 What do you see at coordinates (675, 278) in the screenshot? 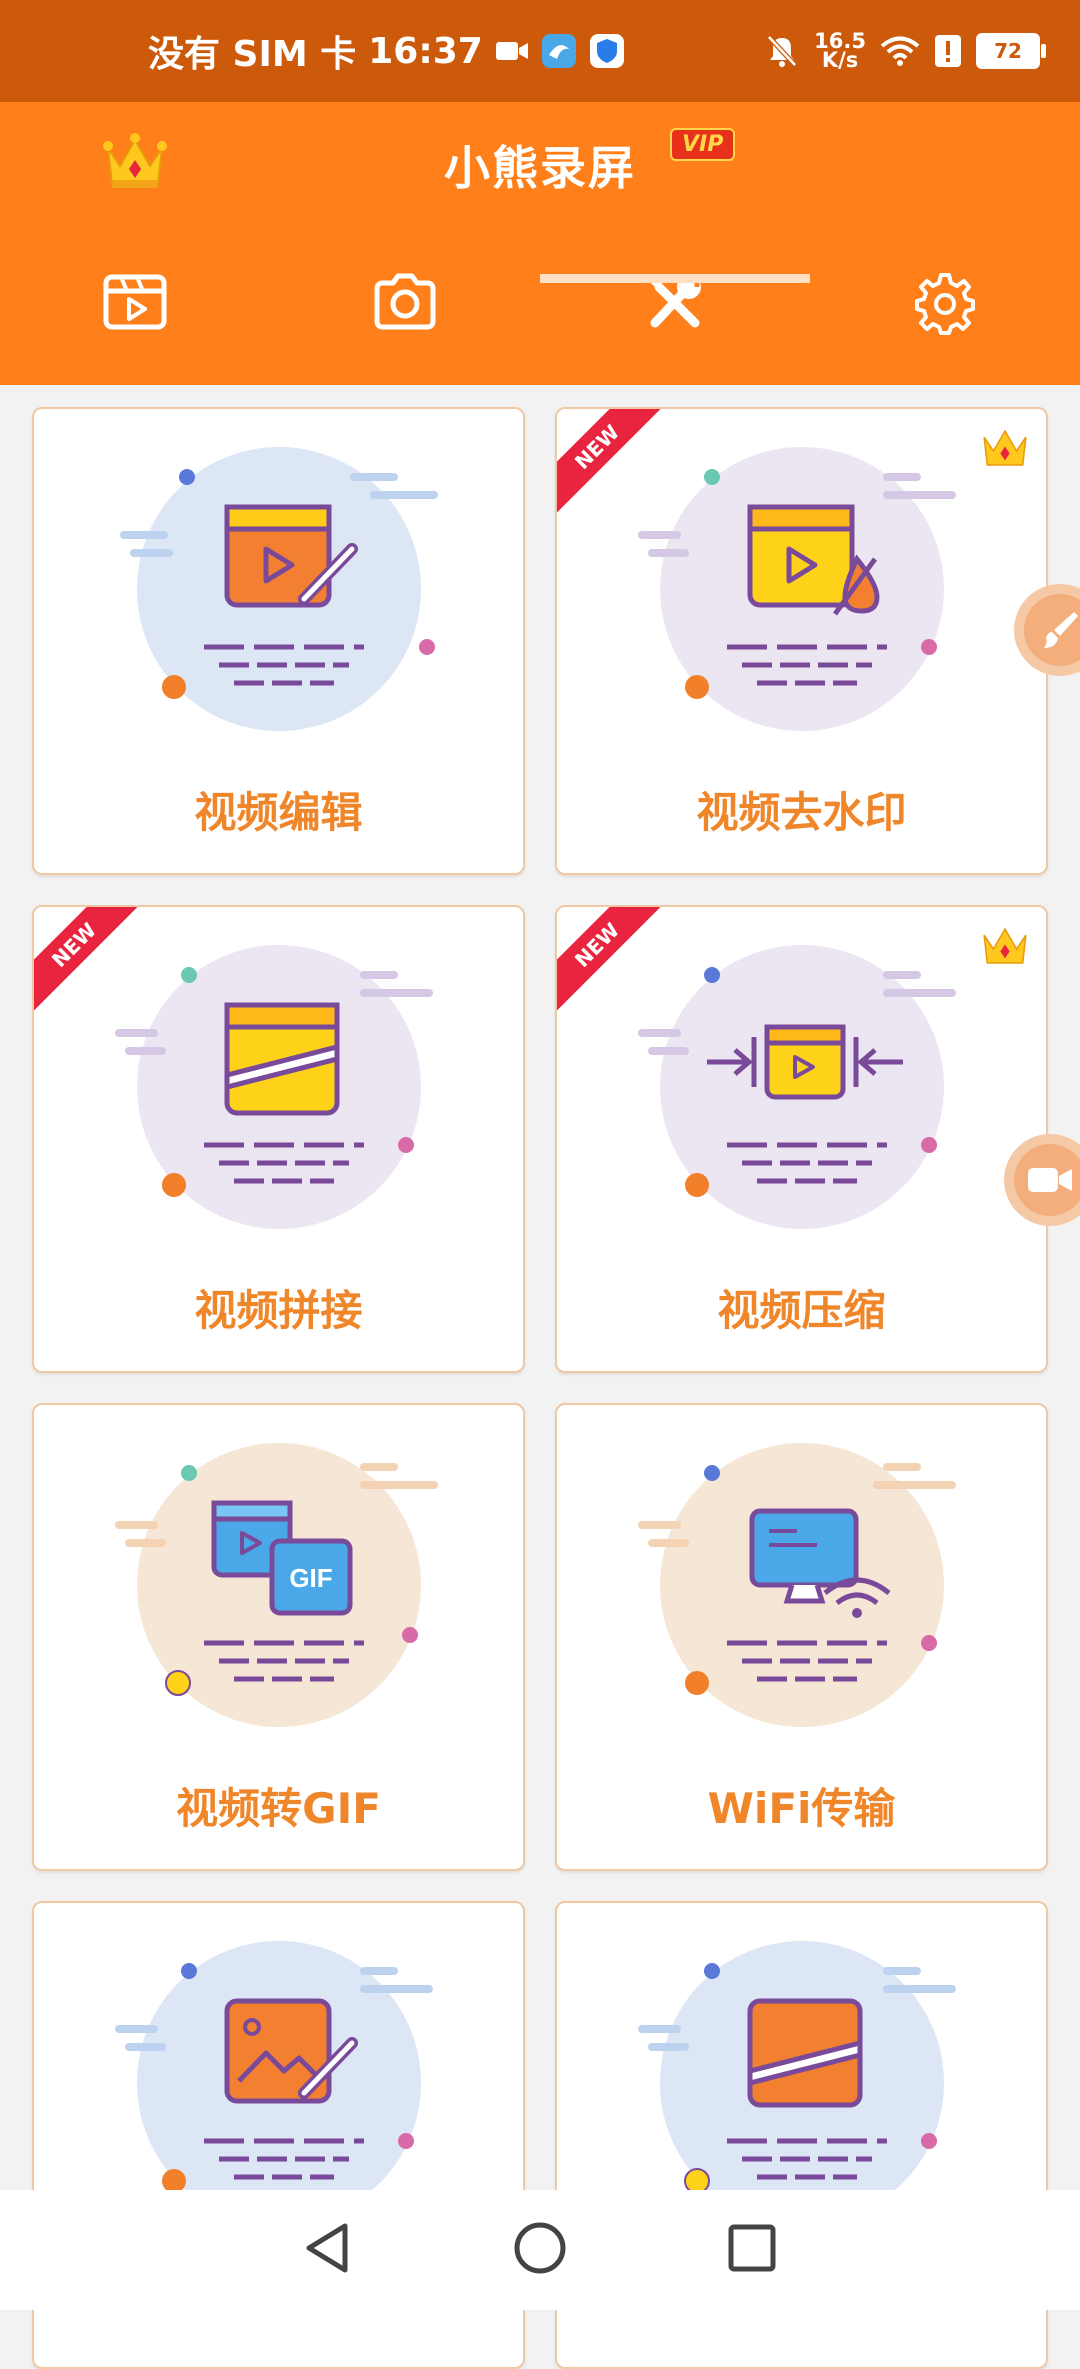
I see `tab-selected-indicator` at bounding box center [675, 278].